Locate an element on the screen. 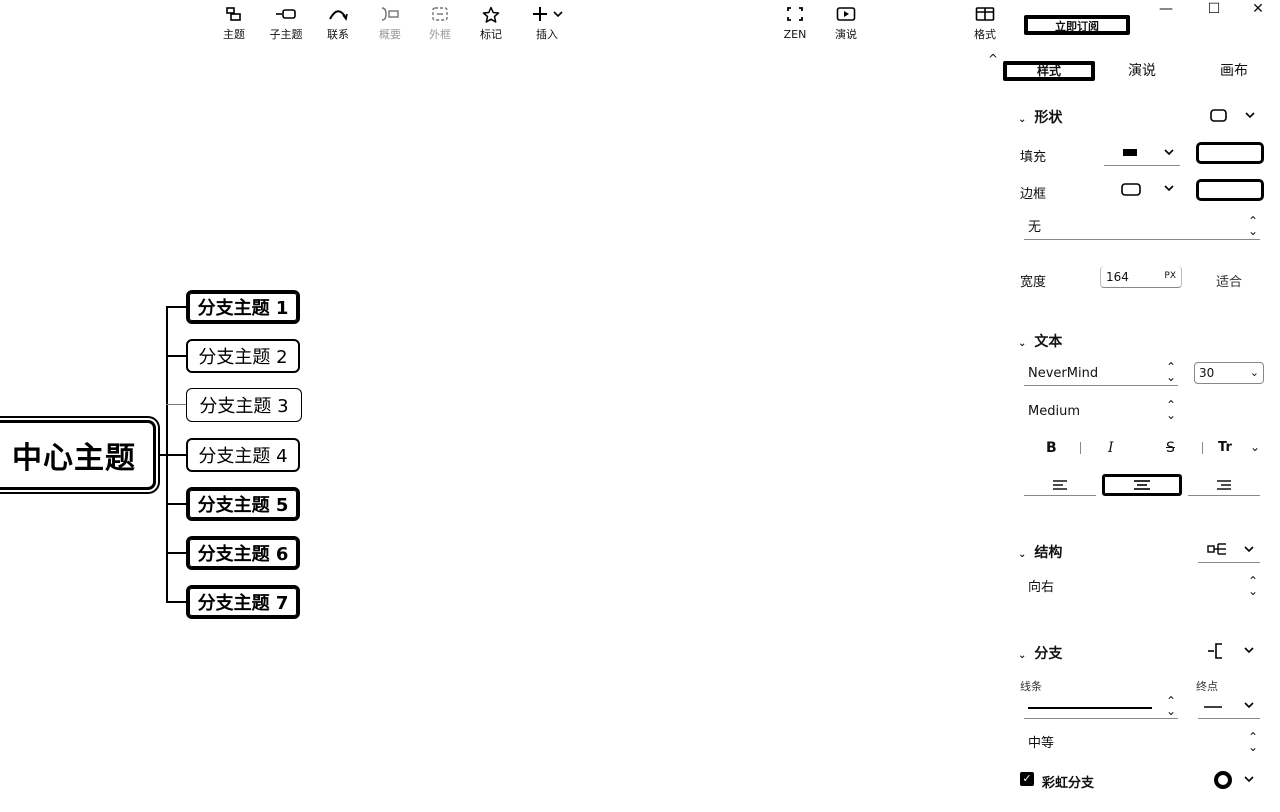 The width and height of the screenshot is (1280, 812). close-button: ✕ is located at coordinates (1258, 10).